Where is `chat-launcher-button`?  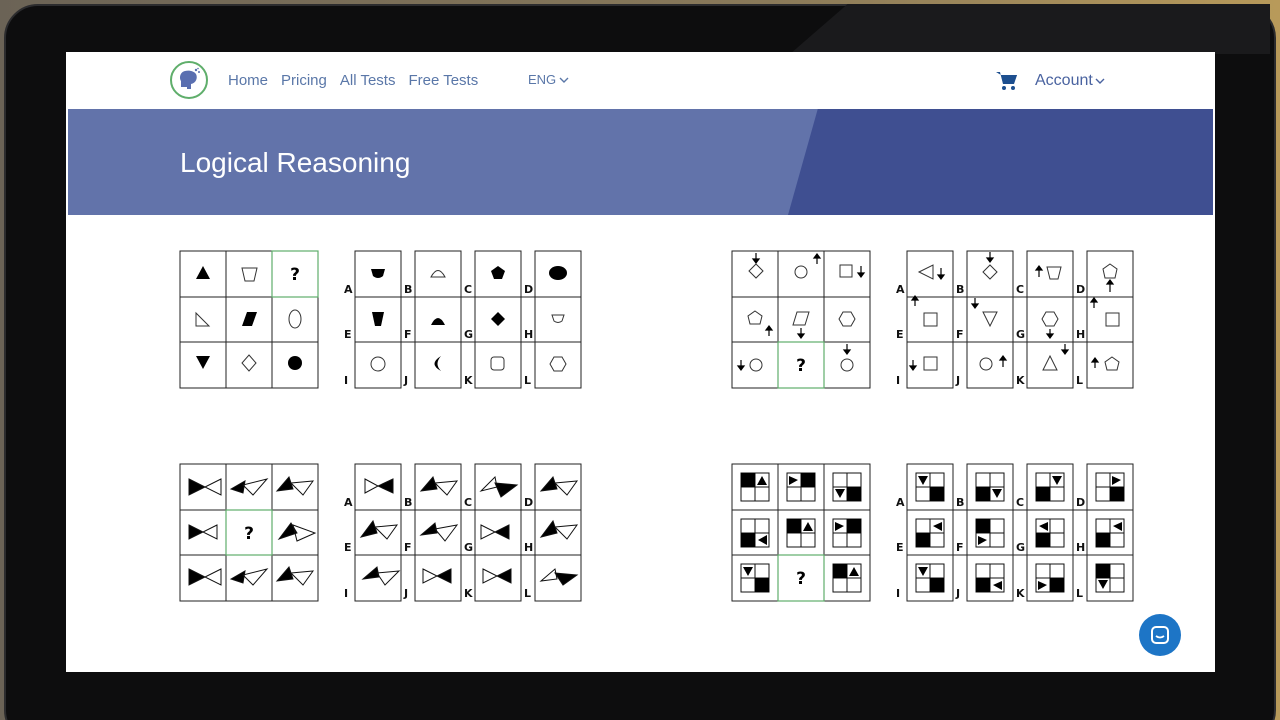 chat-launcher-button is located at coordinates (1160, 635).